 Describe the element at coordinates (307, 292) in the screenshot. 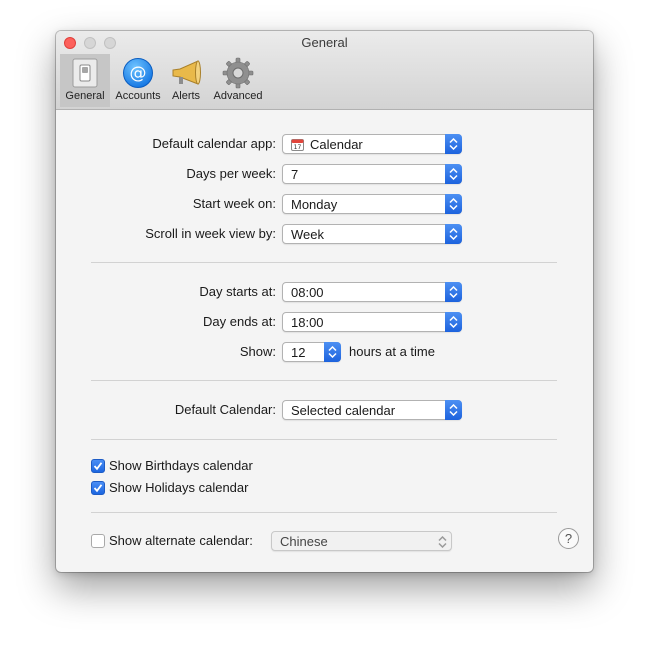

I see `day-starts-value: 08:00` at that location.